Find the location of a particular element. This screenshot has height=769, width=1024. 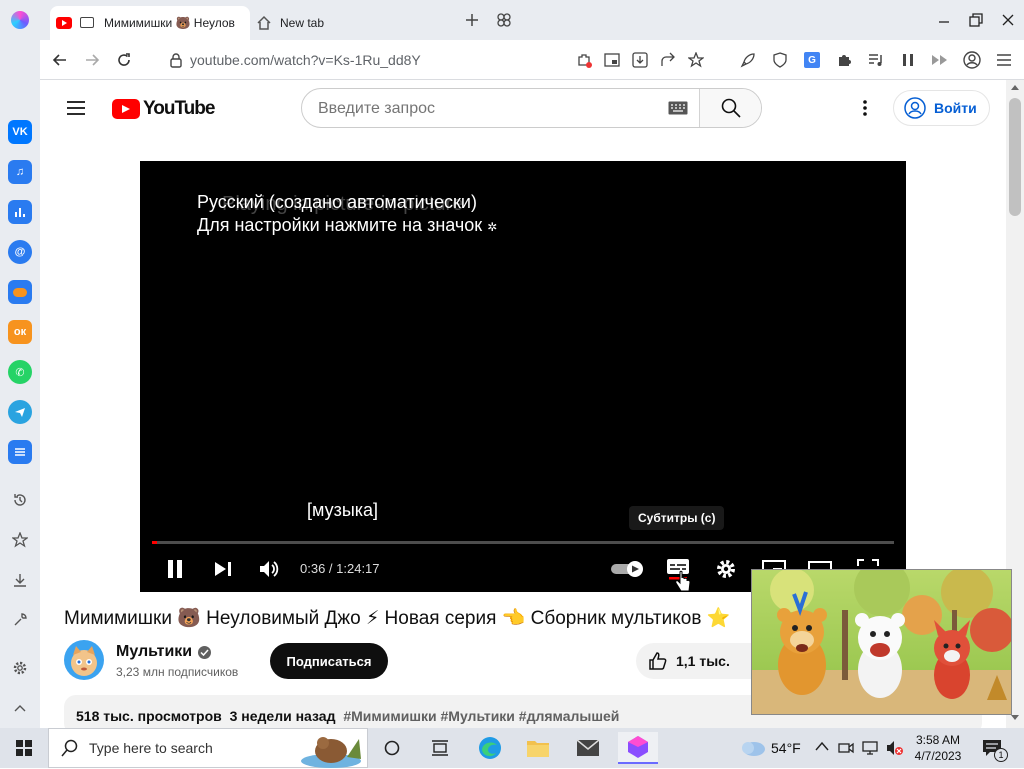

youtube-play-logo-icon is located at coordinates (126, 109).